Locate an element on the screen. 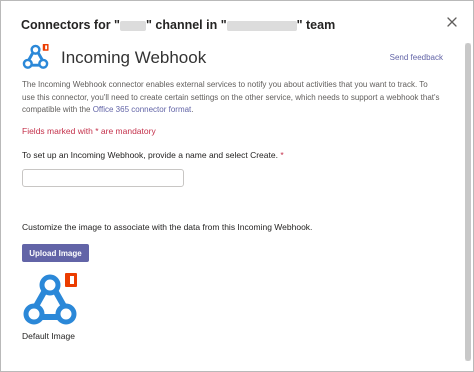  title-part-3: " team is located at coordinates (316, 25).